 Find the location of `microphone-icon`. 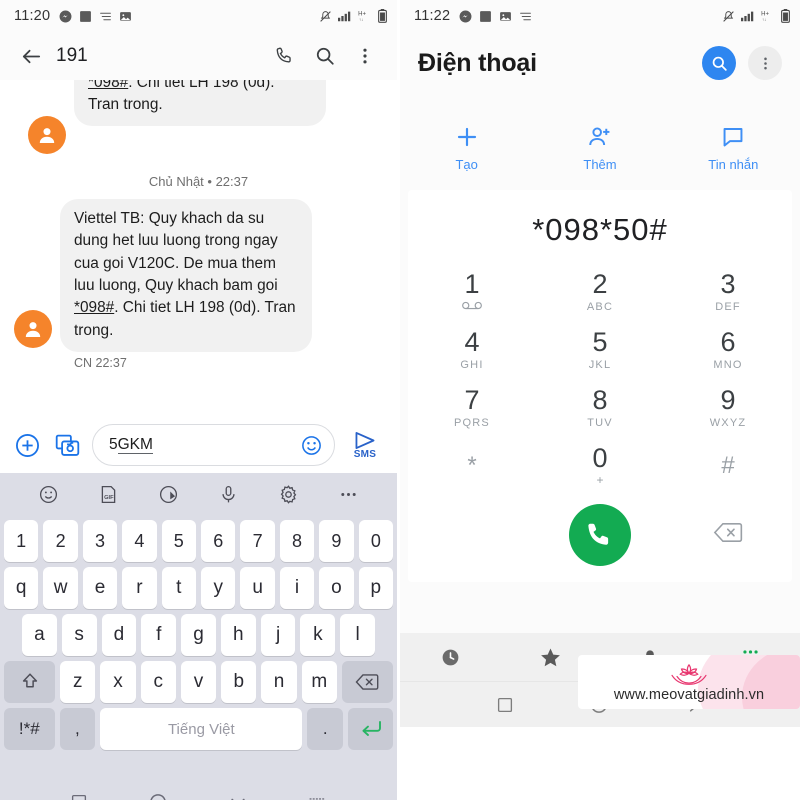

microphone-icon is located at coordinates (228, 494).